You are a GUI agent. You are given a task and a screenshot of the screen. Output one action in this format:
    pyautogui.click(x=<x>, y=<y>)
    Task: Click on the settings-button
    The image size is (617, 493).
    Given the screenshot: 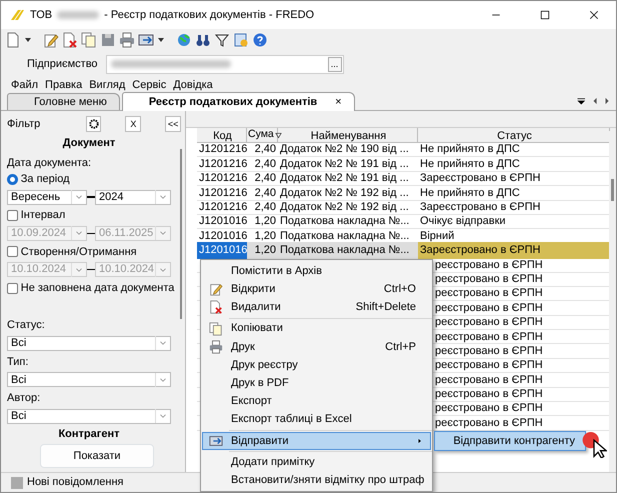 What is the action you would take?
    pyautogui.click(x=94, y=124)
    